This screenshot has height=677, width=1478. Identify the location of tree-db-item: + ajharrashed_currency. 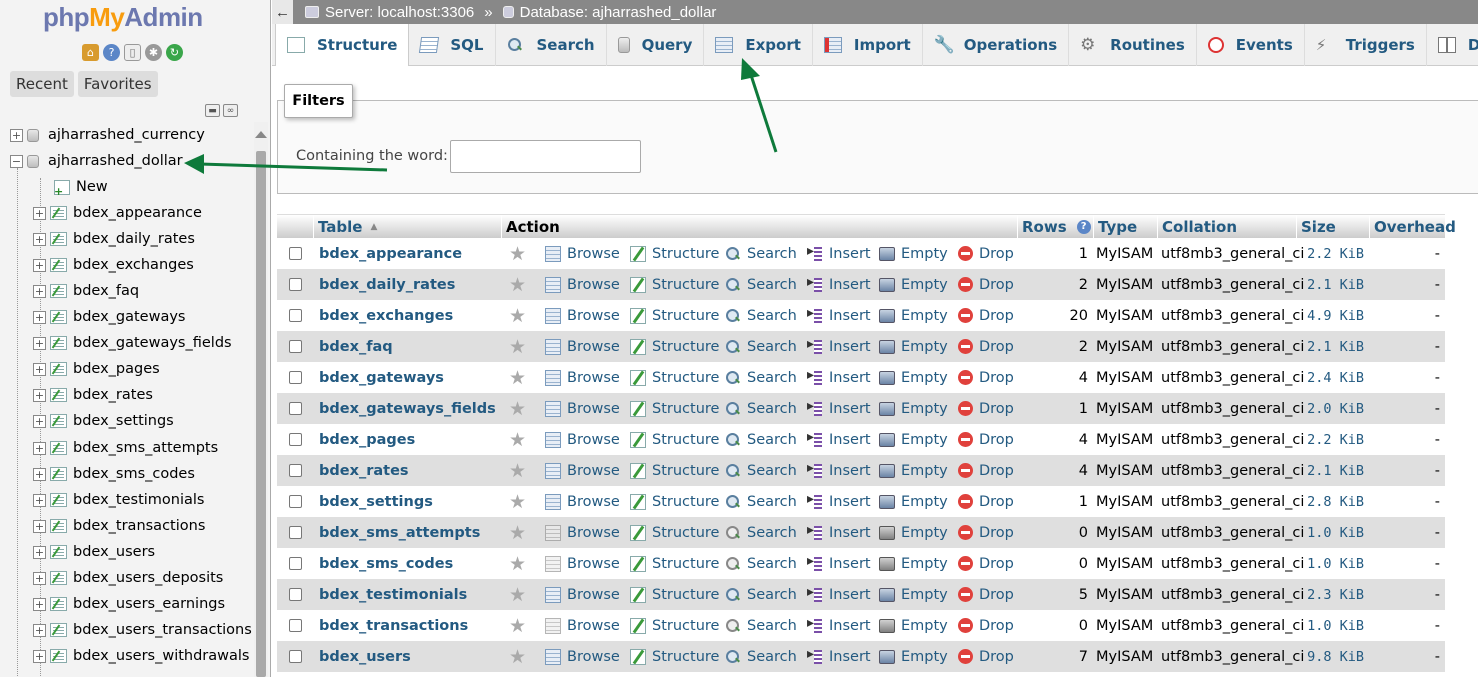
(107, 135).